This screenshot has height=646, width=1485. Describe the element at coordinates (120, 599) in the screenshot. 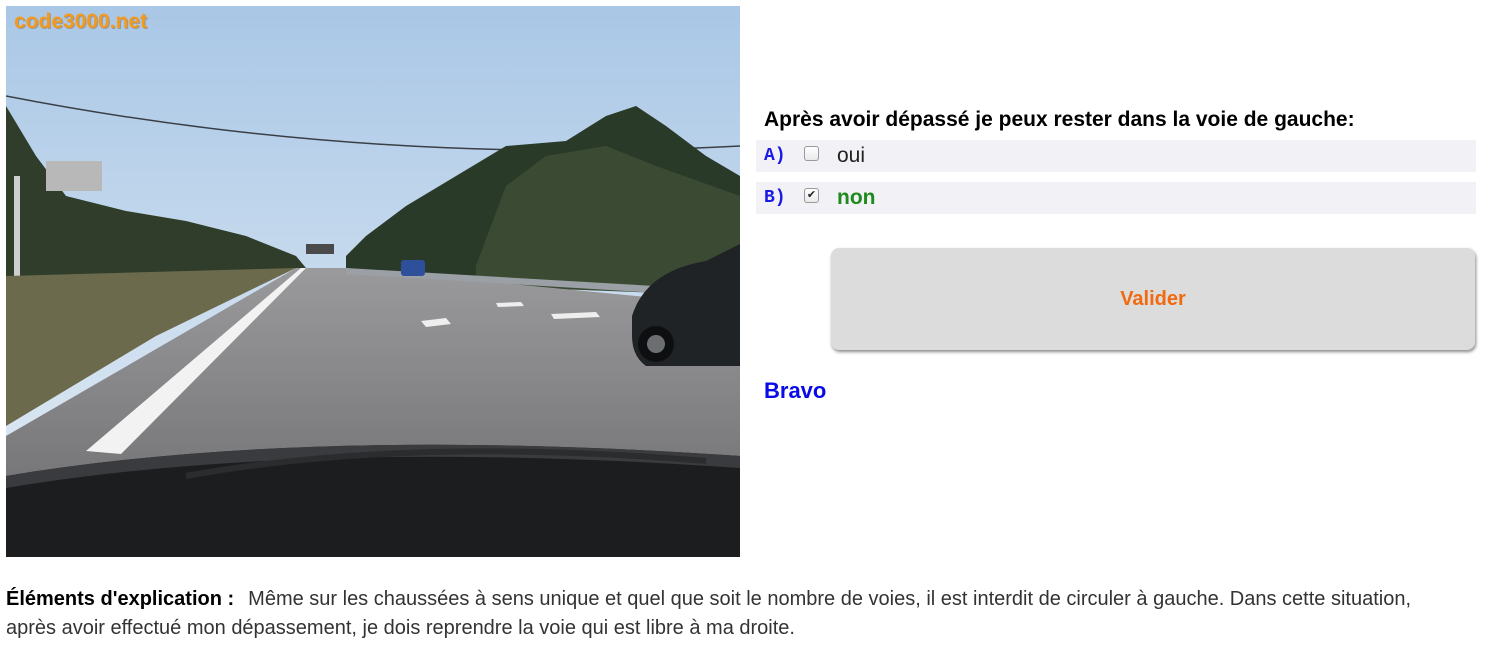

I see `explanation-heading: Éléments d'explication :` at that location.